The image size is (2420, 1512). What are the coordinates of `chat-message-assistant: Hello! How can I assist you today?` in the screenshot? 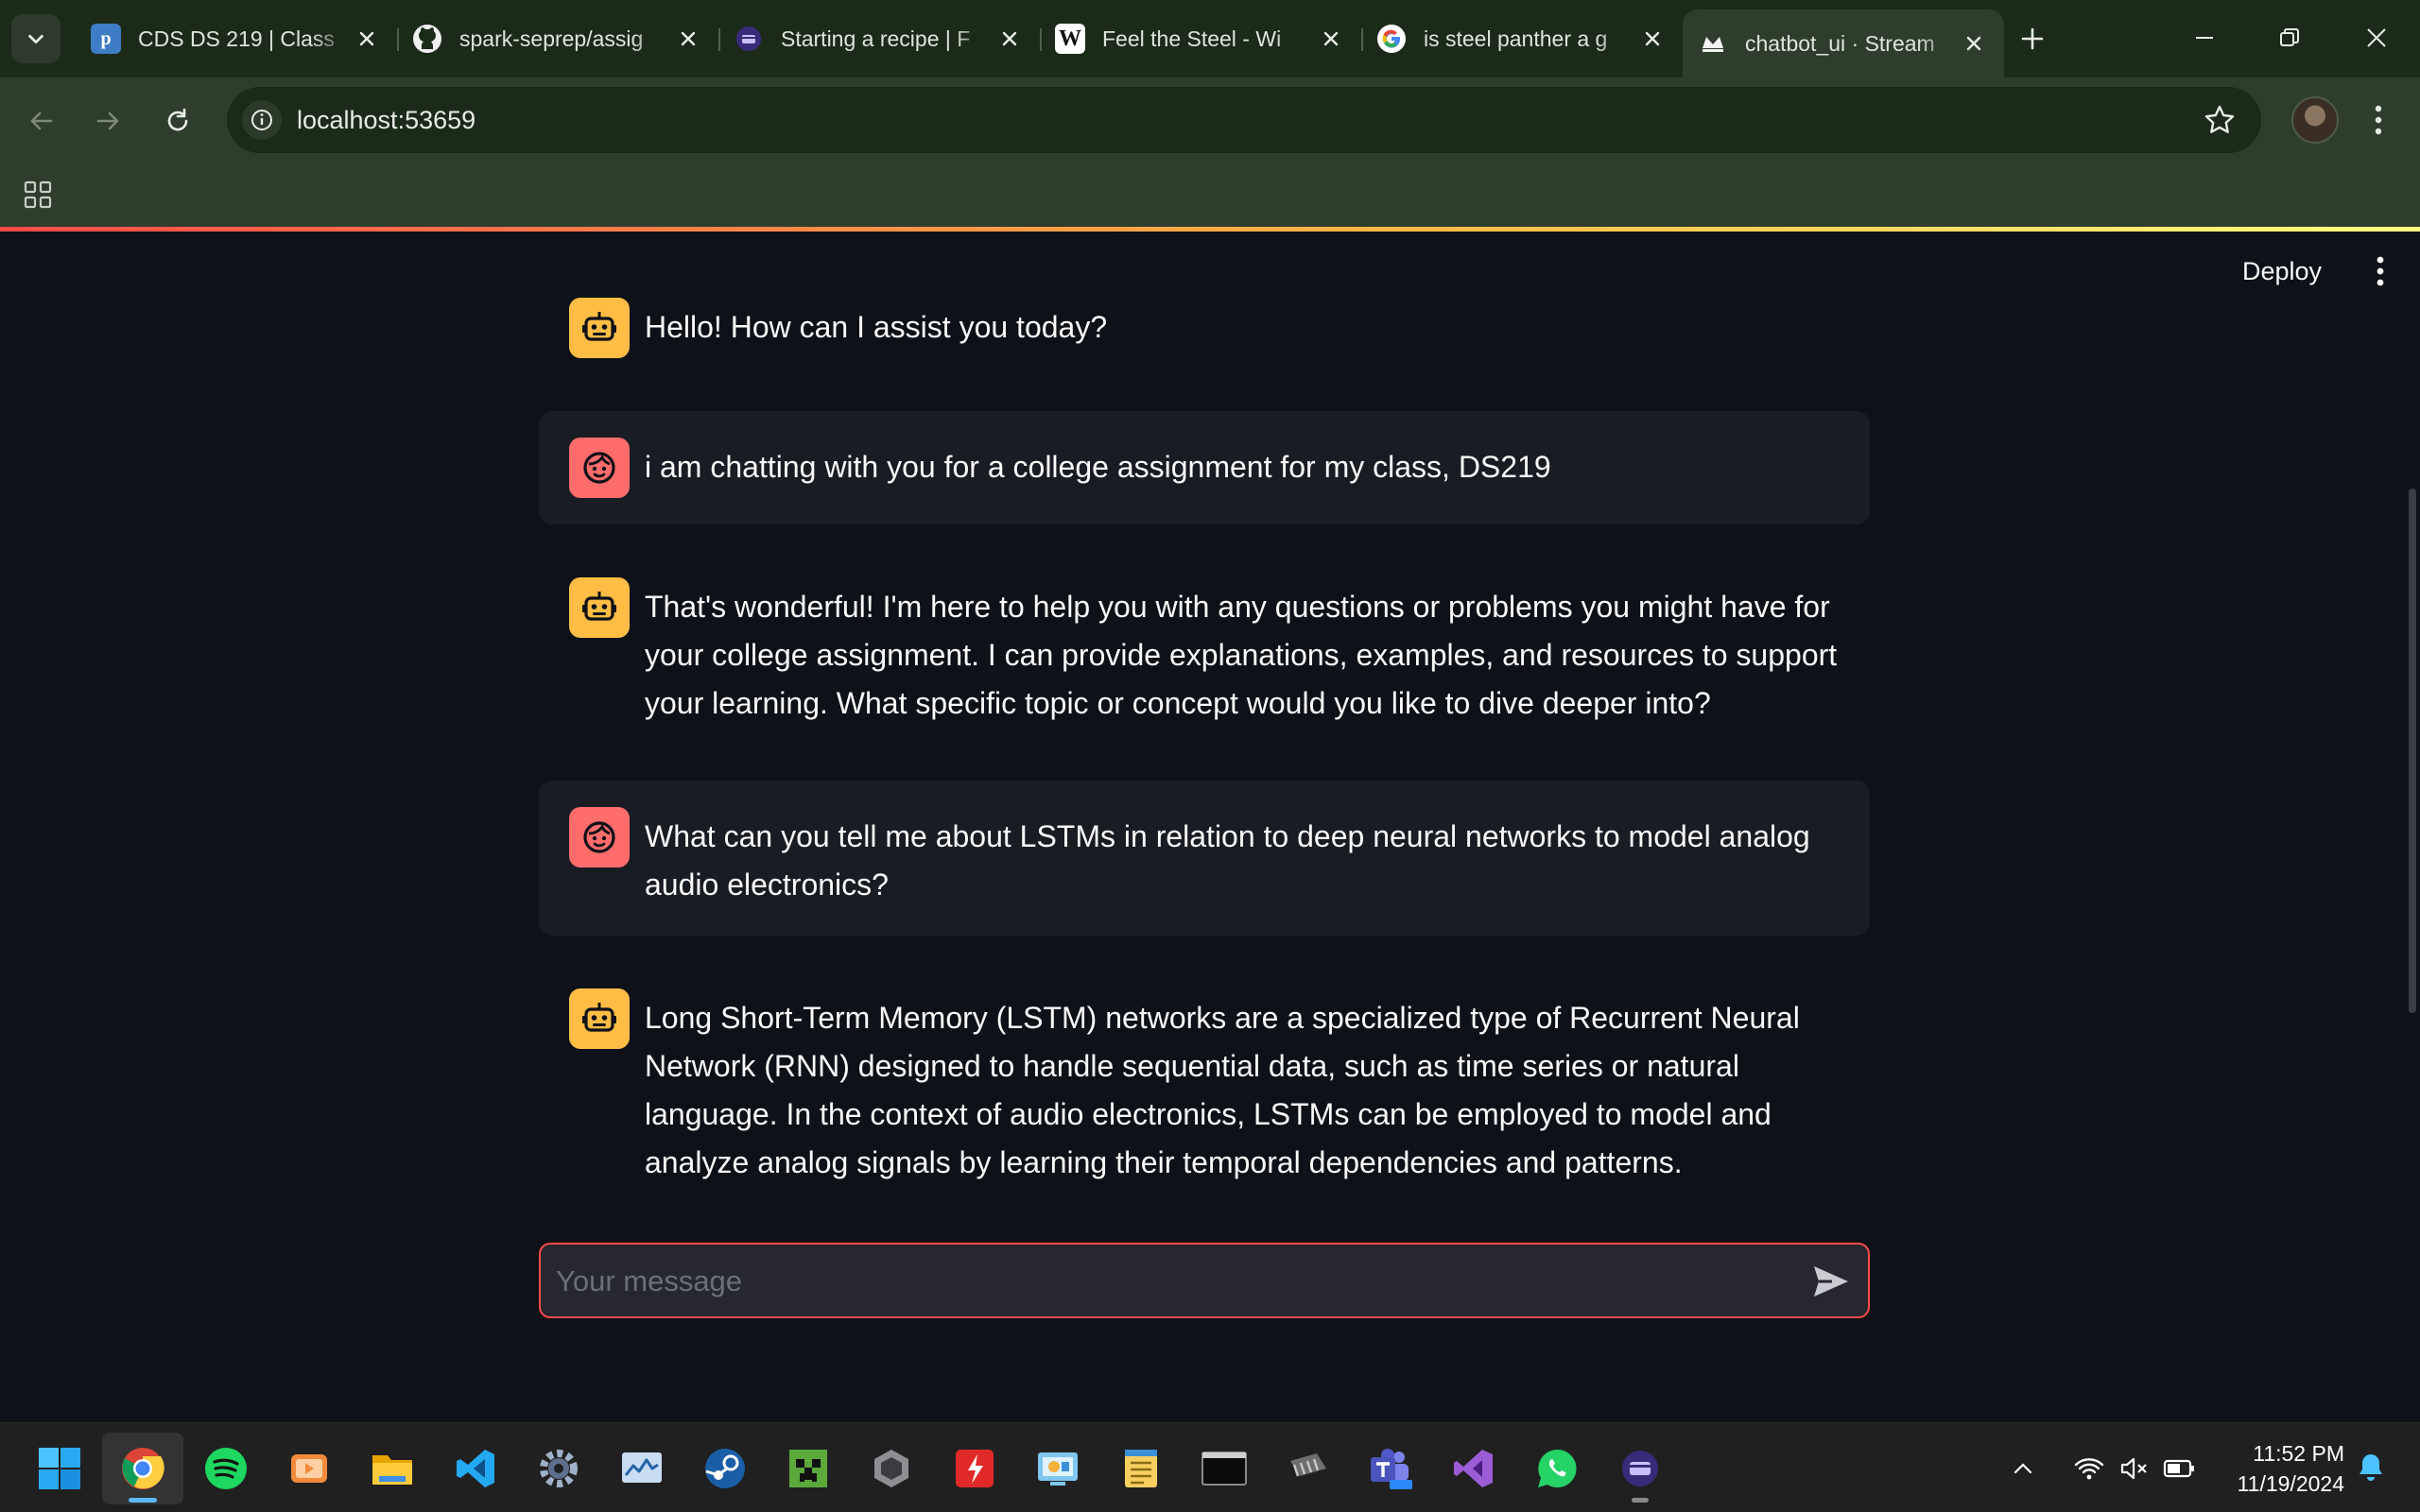 It's located at (1204, 341).